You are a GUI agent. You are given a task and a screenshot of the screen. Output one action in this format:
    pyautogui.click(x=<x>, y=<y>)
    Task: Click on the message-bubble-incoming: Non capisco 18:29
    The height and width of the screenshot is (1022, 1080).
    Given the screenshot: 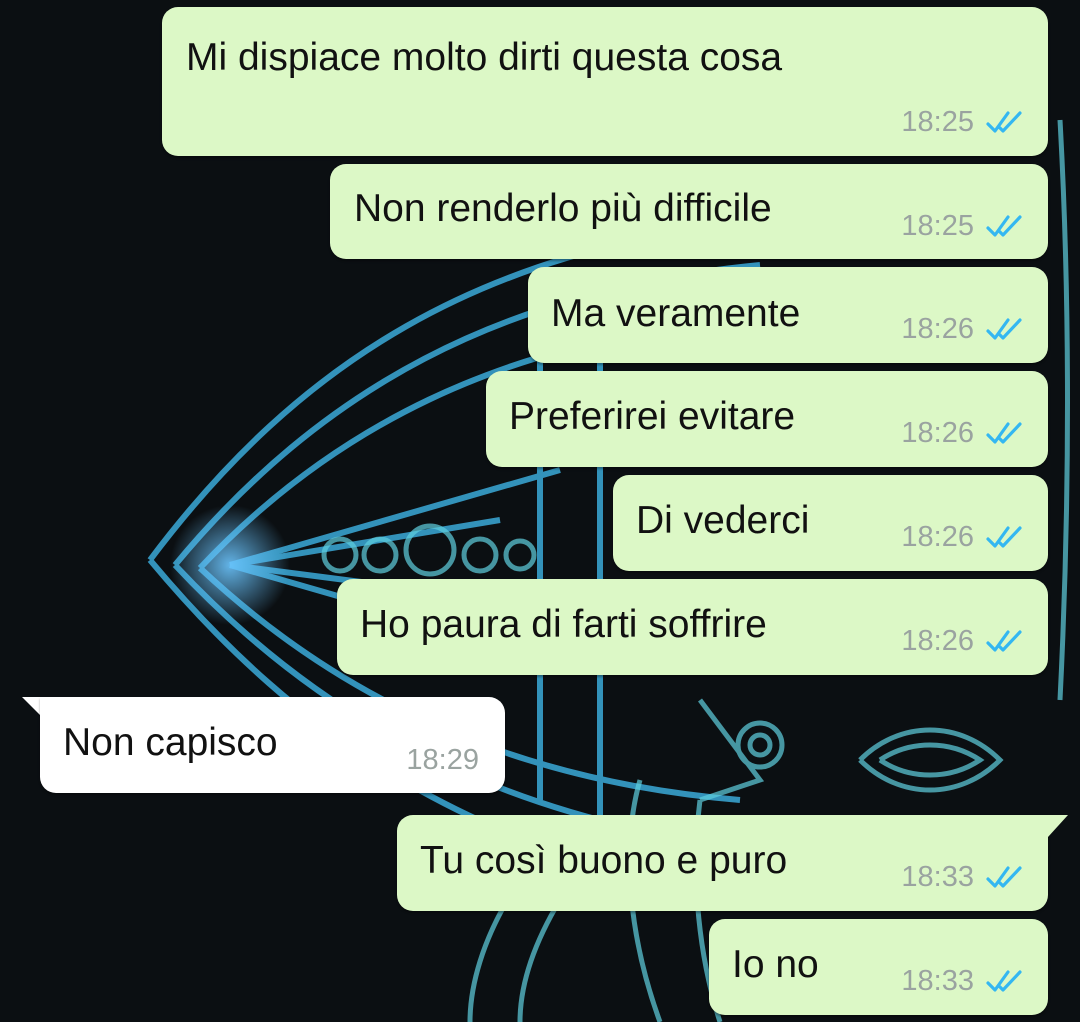 What is the action you would take?
    pyautogui.click(x=272, y=745)
    